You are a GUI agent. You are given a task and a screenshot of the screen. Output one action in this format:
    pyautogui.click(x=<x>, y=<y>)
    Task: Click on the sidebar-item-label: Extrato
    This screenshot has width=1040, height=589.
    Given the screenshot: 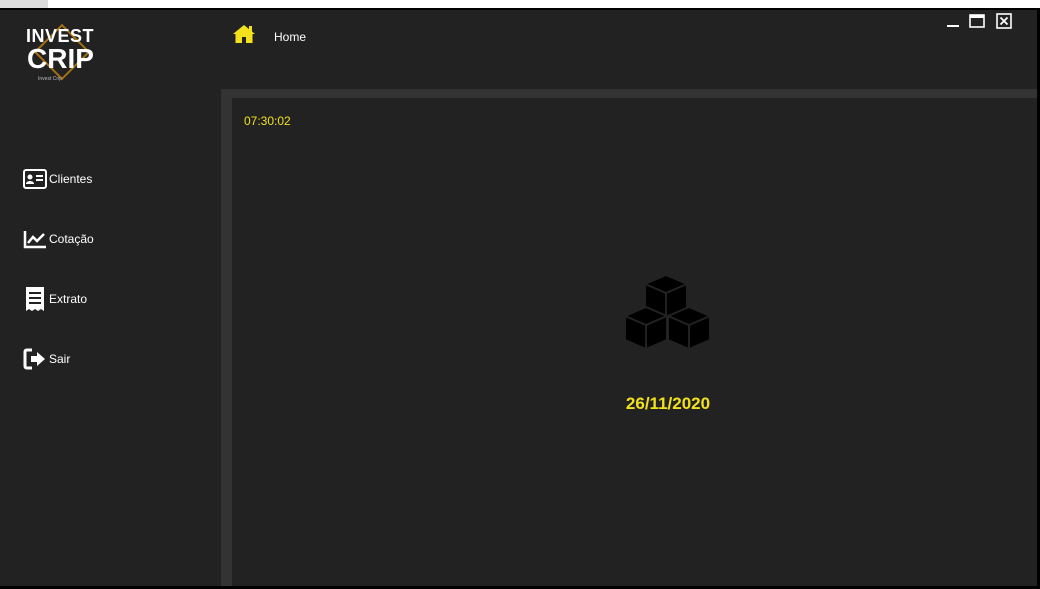 What is the action you would take?
    pyautogui.click(x=68, y=299)
    